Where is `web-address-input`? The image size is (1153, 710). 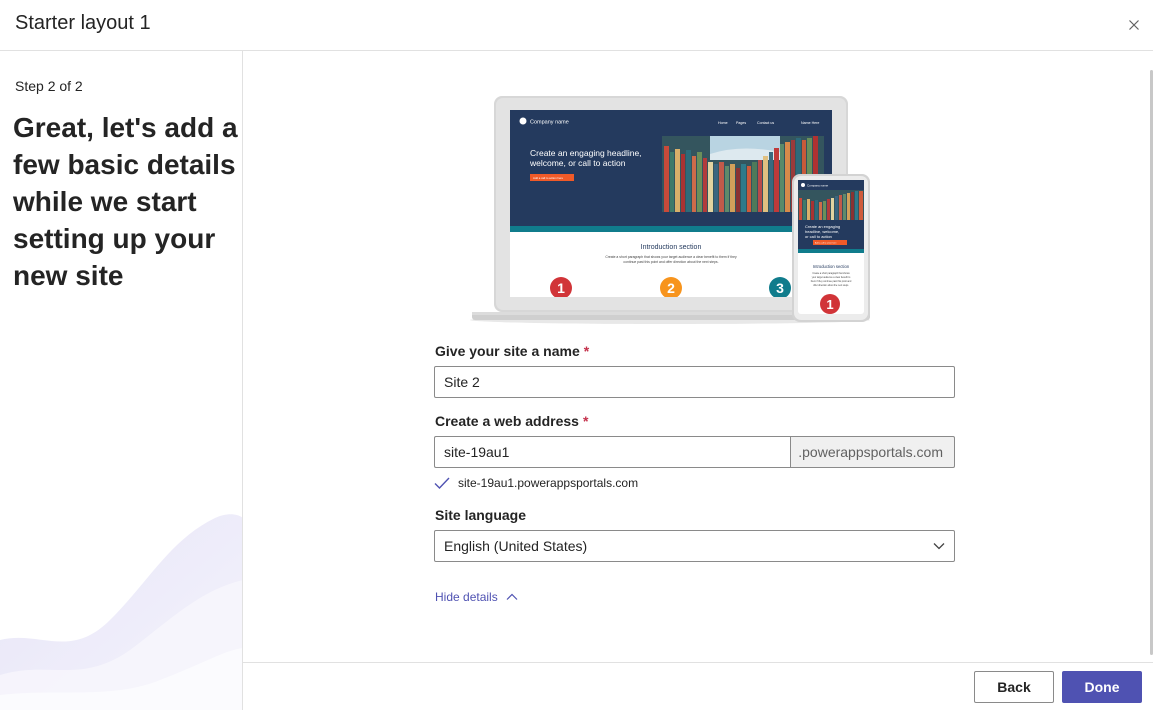 web-address-input is located at coordinates (612, 452).